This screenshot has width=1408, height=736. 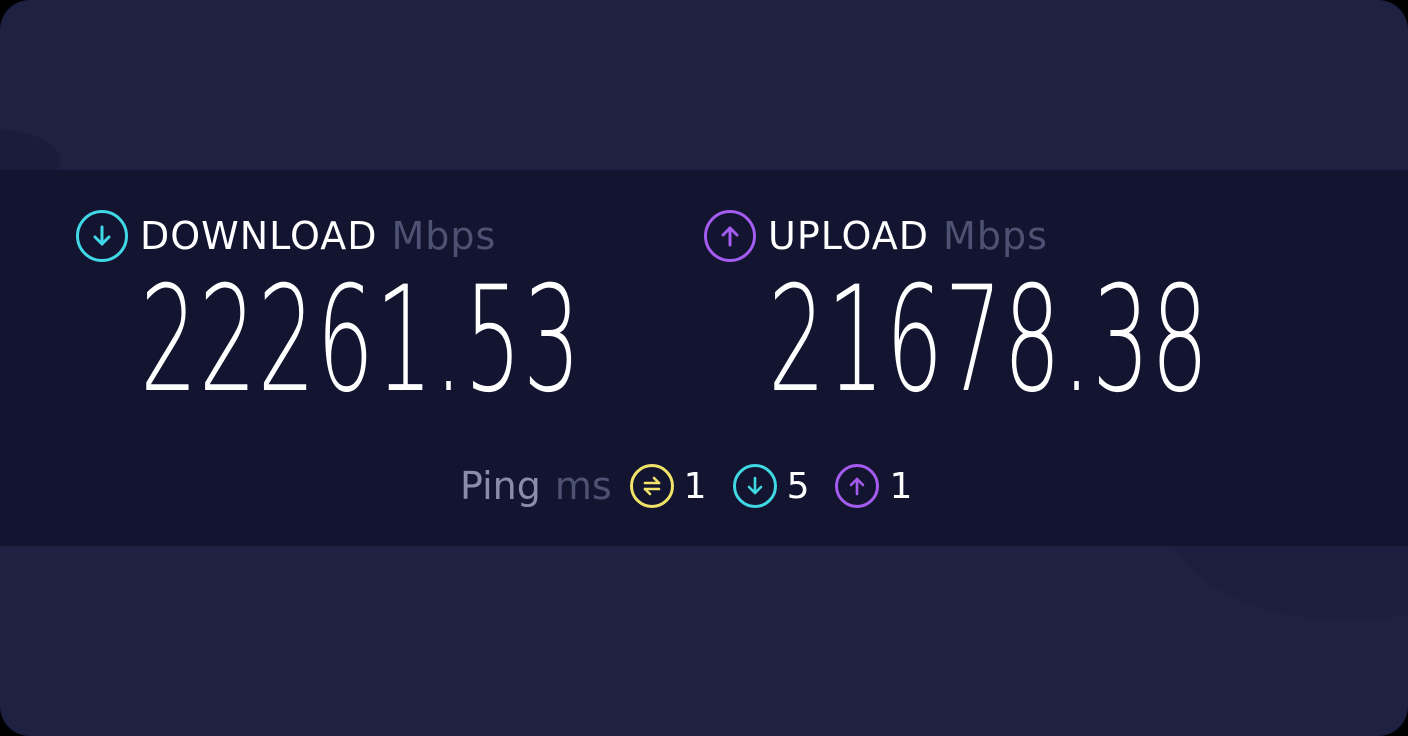 What do you see at coordinates (849, 236) in the screenshot?
I see `upload-label: UPLOAD` at bounding box center [849, 236].